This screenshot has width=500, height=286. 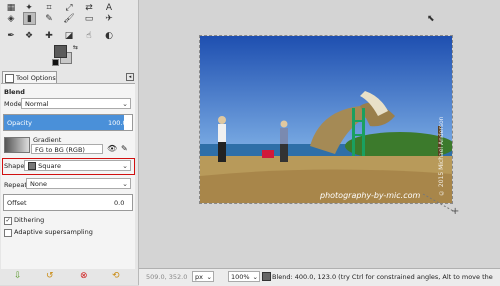 What do you see at coordinates (124, 148) in the screenshot?
I see `edit-gradient-icon: ✎` at bounding box center [124, 148].